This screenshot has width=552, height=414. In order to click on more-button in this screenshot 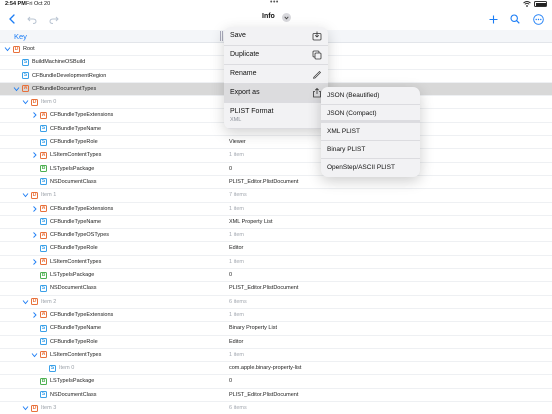, I will do `click(538, 19)`.